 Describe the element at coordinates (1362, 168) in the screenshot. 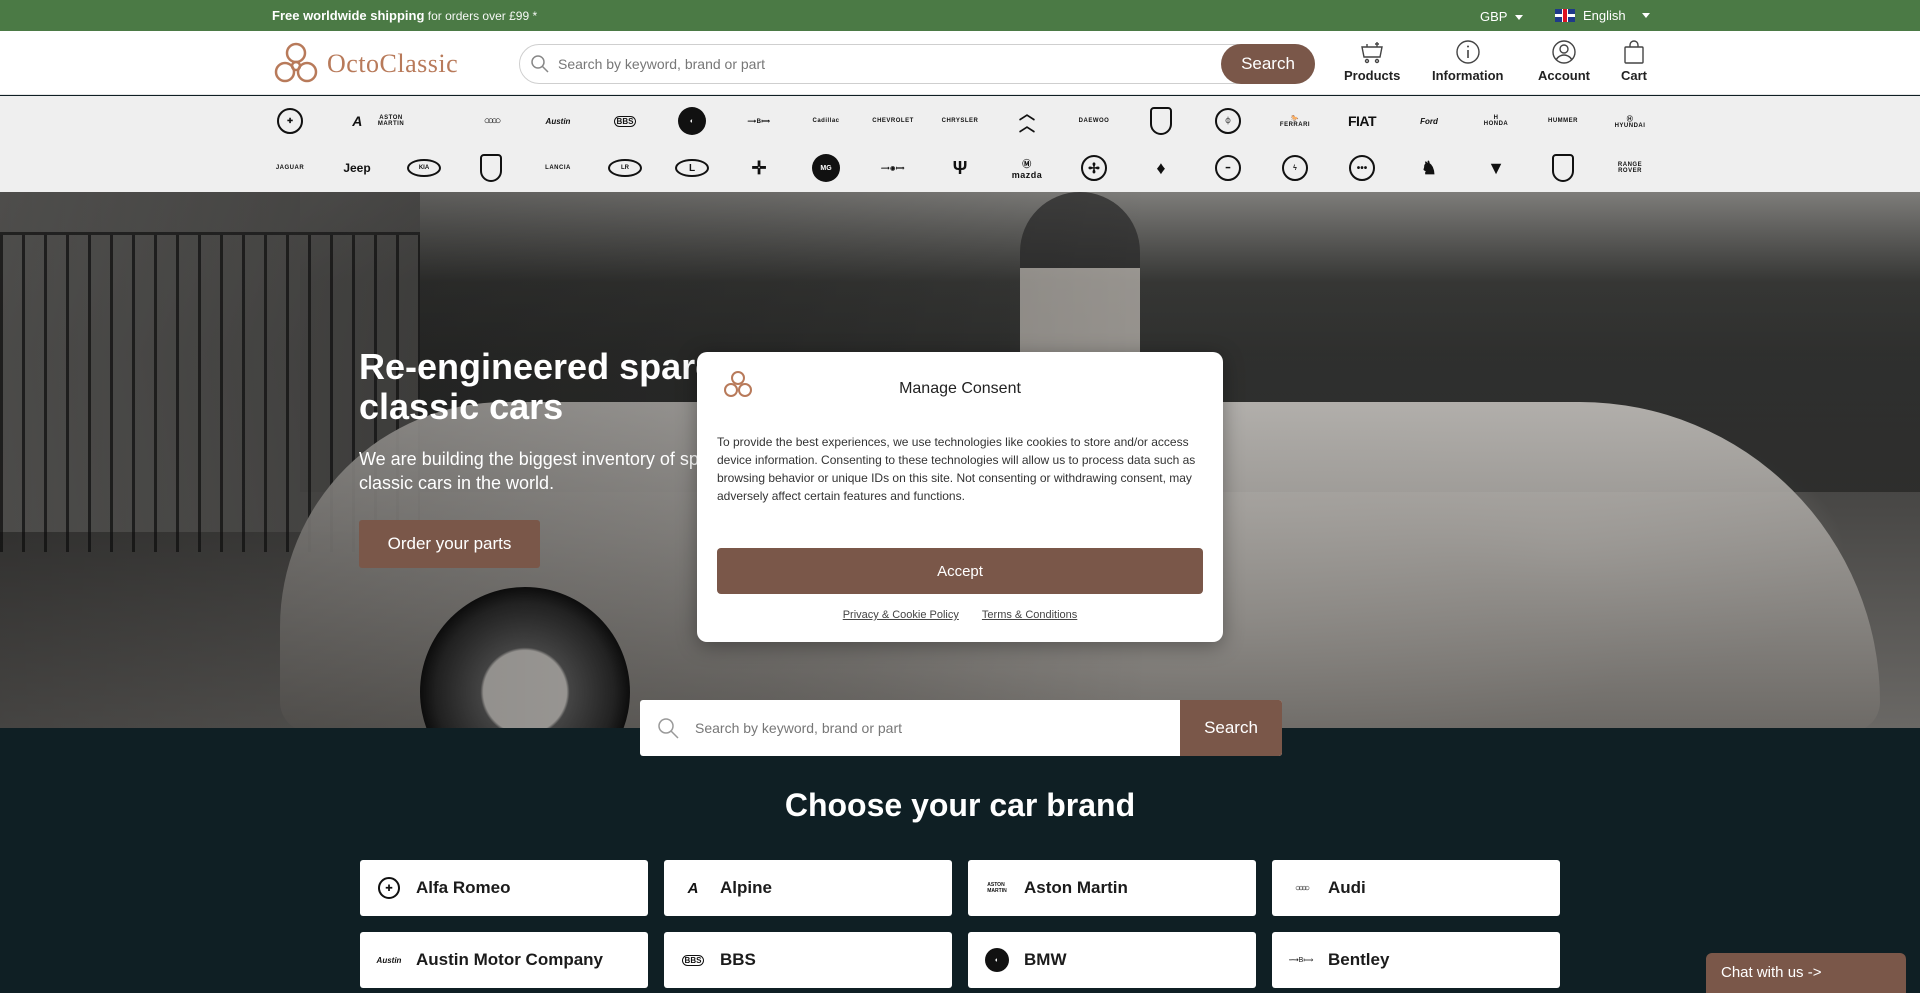

I see `more-brands-icon: •••` at that location.